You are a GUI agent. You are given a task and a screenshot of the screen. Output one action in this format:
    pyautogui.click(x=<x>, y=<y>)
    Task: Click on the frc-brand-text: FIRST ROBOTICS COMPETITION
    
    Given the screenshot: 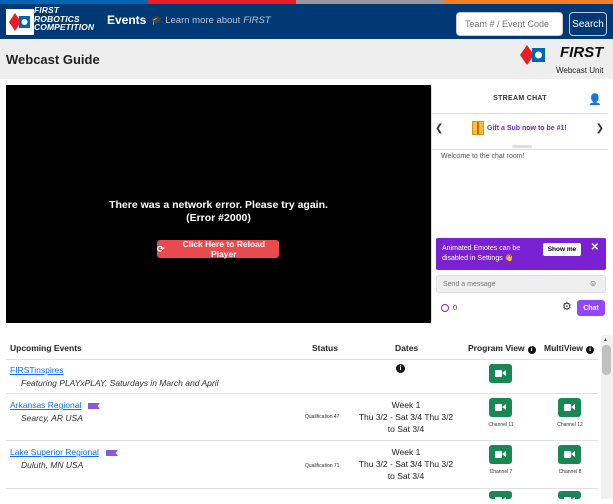 What is the action you would take?
    pyautogui.click(x=64, y=18)
    